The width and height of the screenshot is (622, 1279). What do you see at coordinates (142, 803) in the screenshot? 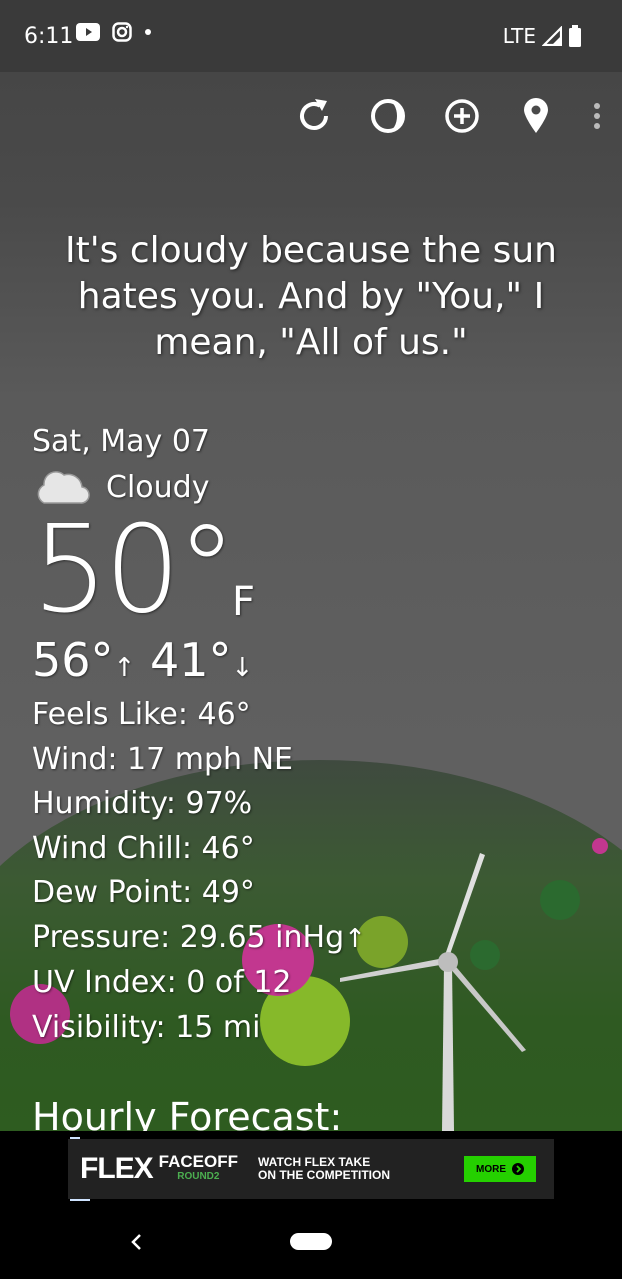
I see `humidity: Humidity: 97%` at bounding box center [142, 803].